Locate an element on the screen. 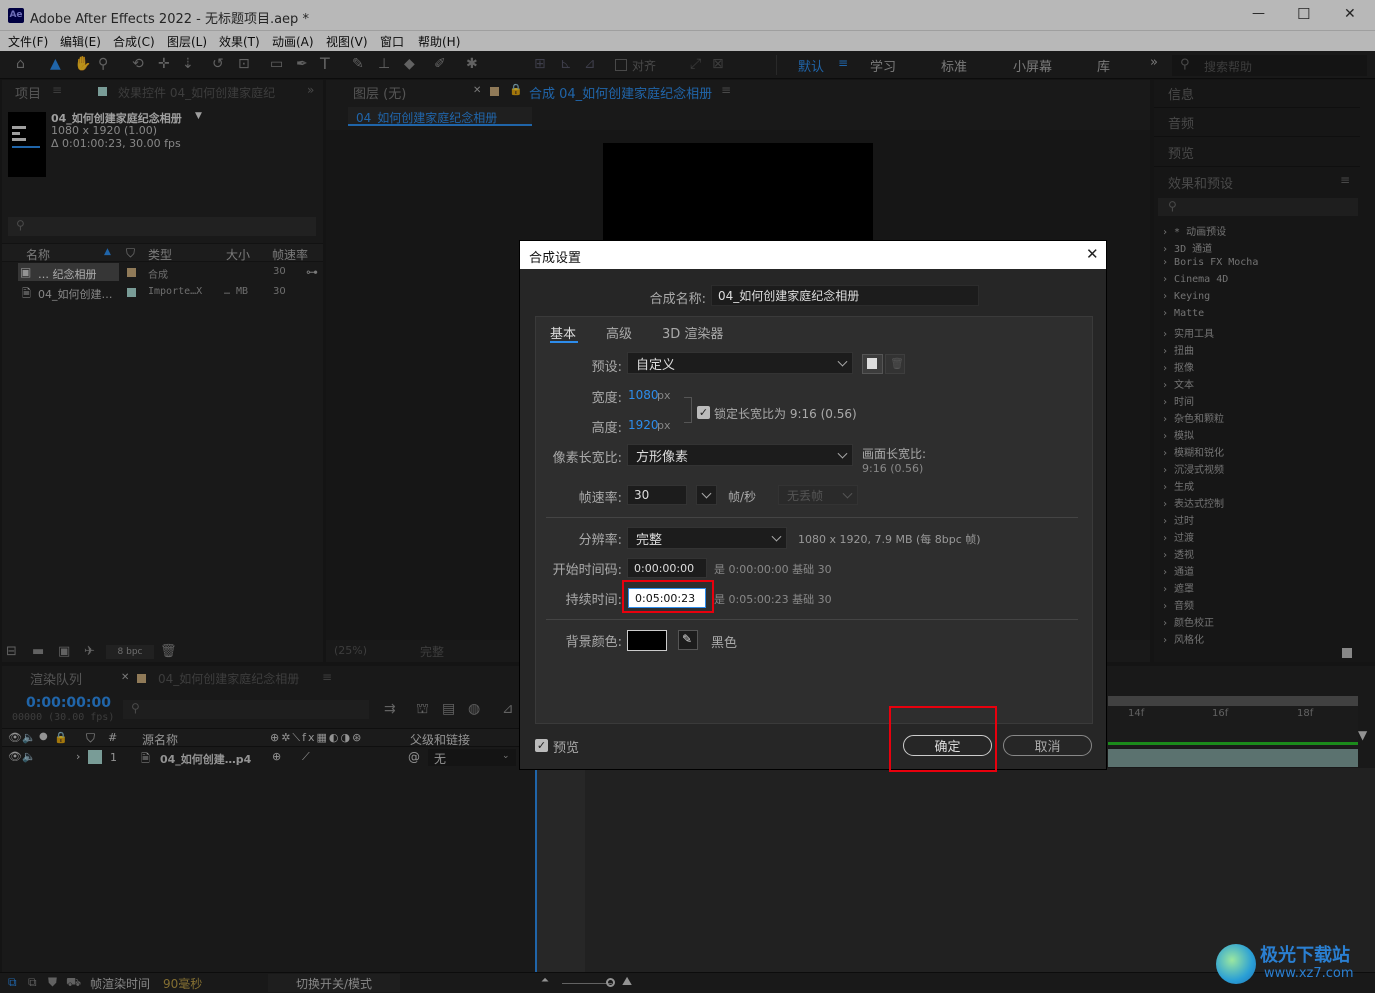 This screenshot has height=993, width=1375. watermark: 极光下载站 www.xz7.com is located at coordinates (1291, 964).